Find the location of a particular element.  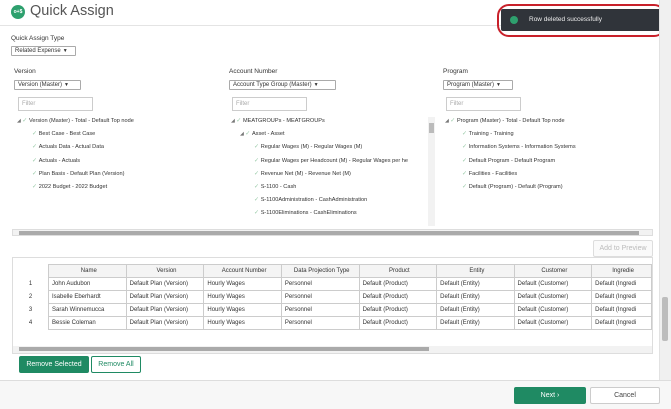

row-number: 1 is located at coordinates (31, 284).